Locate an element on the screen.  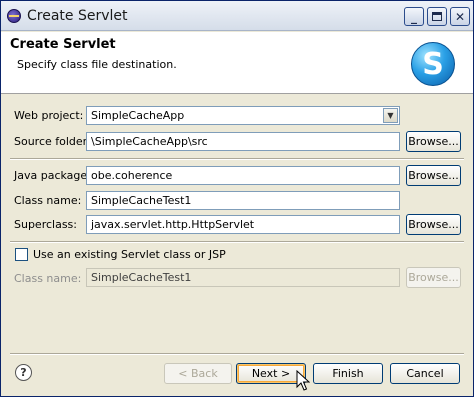
superclass-field: javax.servlet.http.HttpServlet is located at coordinates (243, 224).